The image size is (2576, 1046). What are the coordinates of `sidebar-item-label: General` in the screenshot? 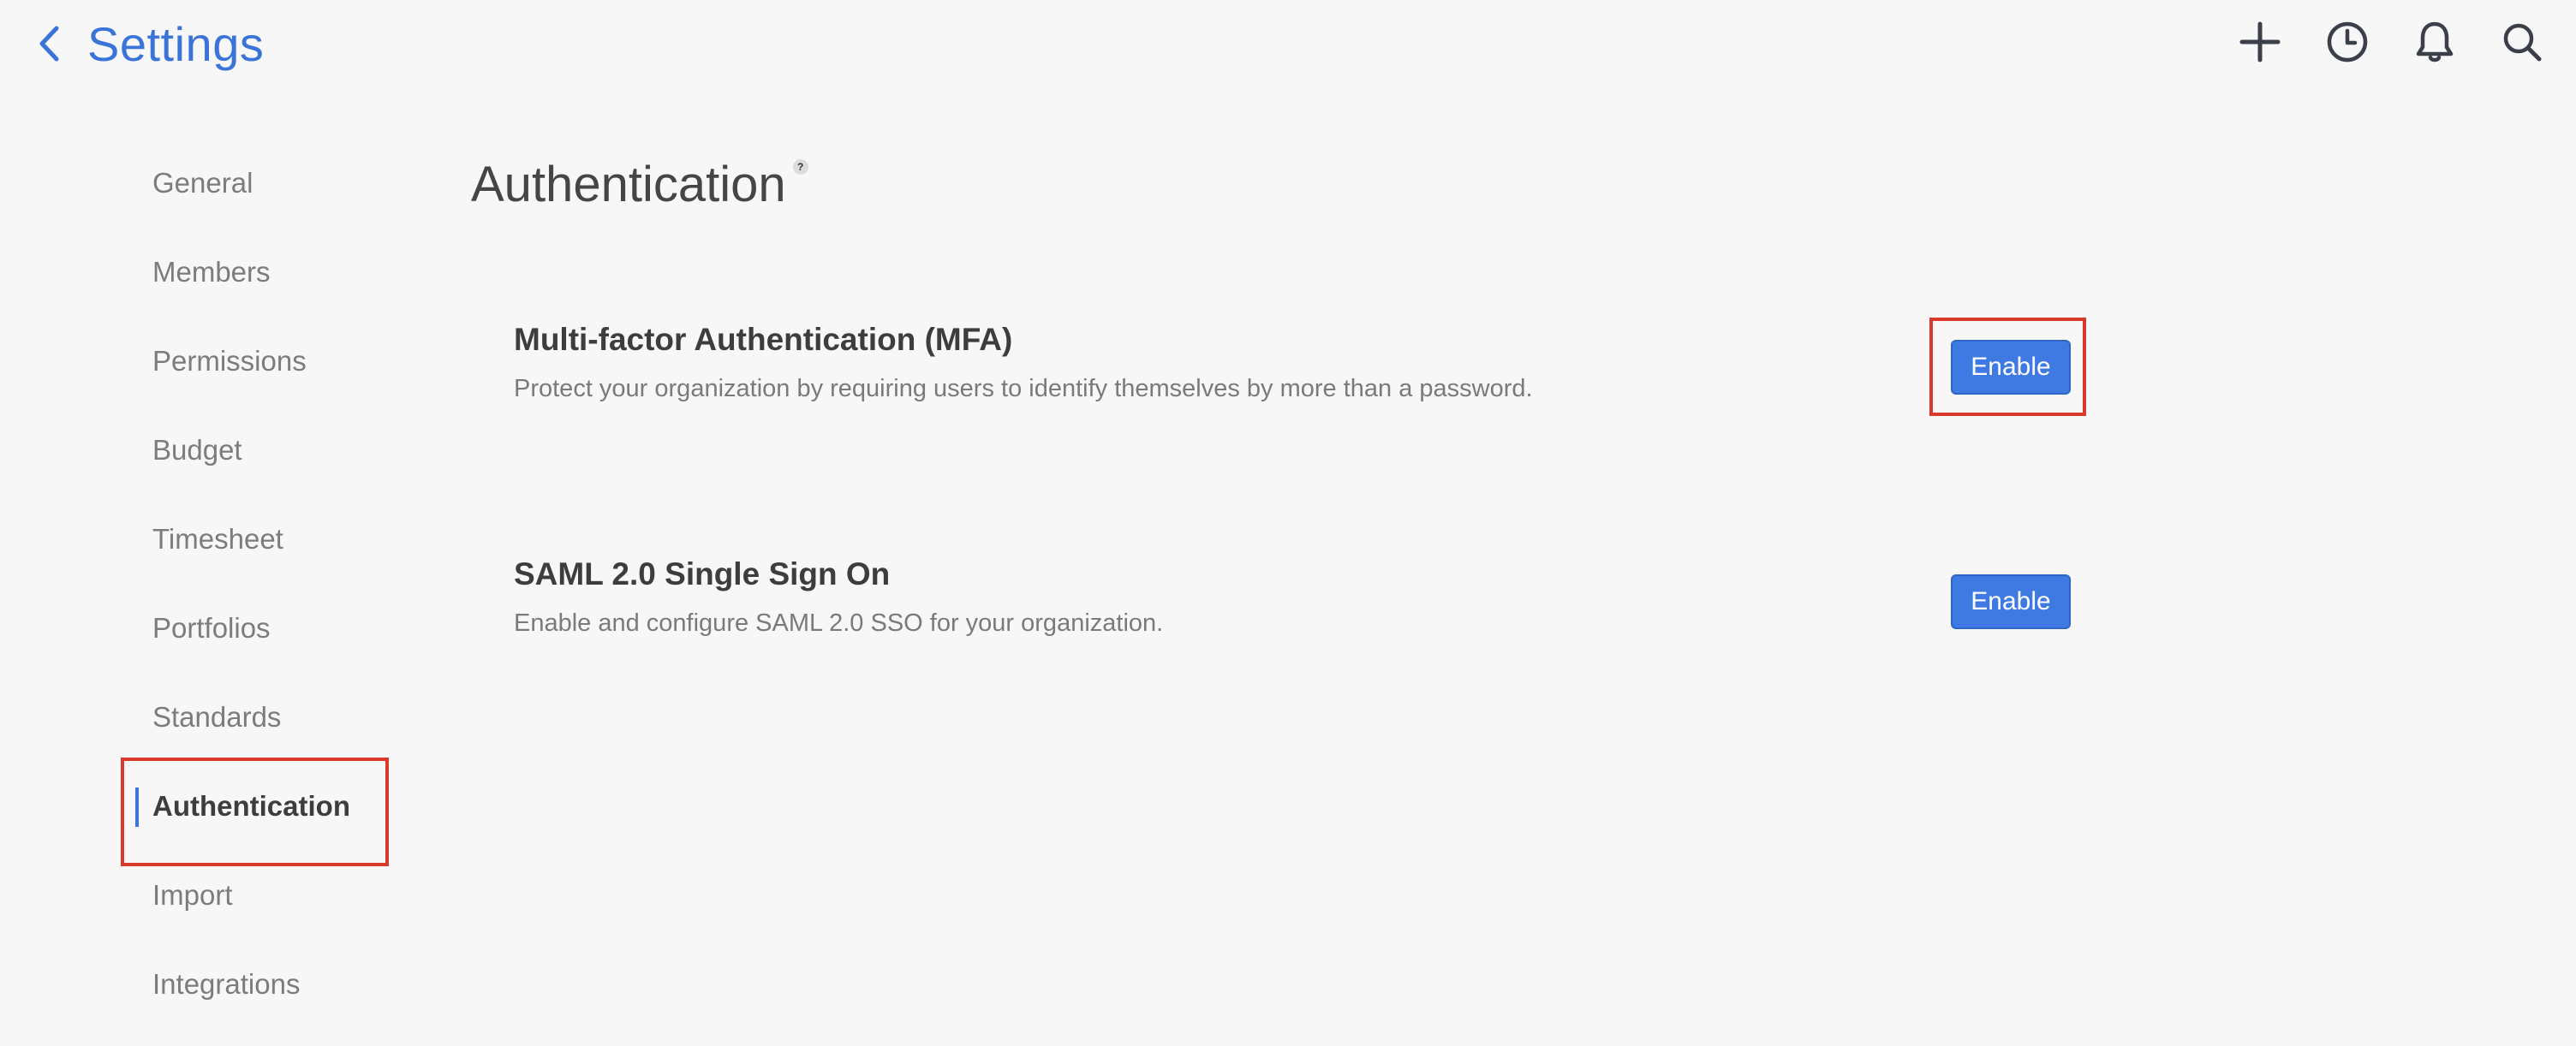 It's located at (203, 183).